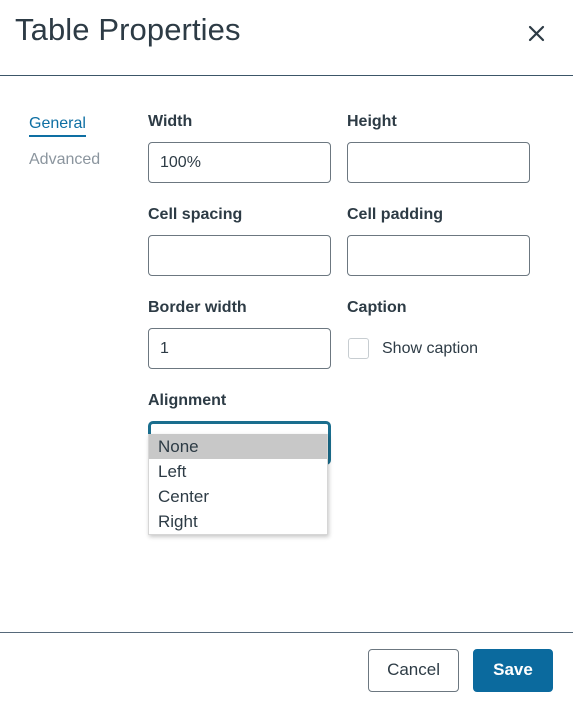 The width and height of the screenshot is (573, 707). I want to click on alignment-option-right: Right, so click(238, 521).